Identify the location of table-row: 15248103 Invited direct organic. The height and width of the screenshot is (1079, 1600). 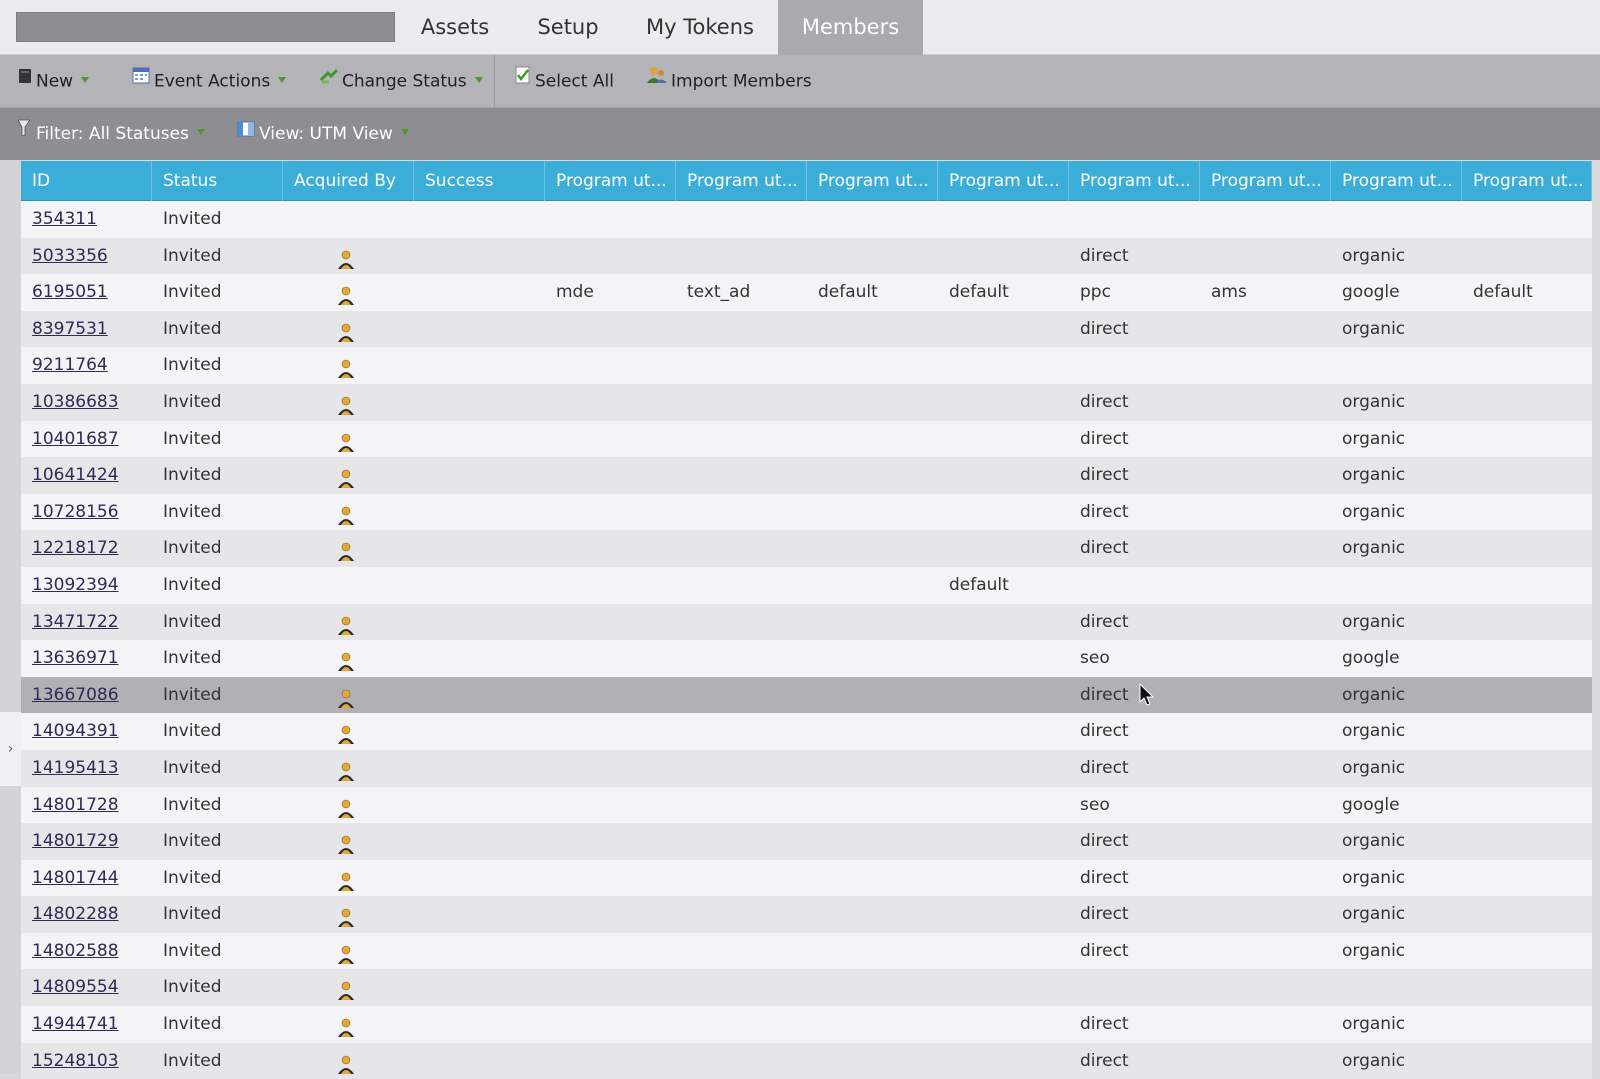
(806, 1060).